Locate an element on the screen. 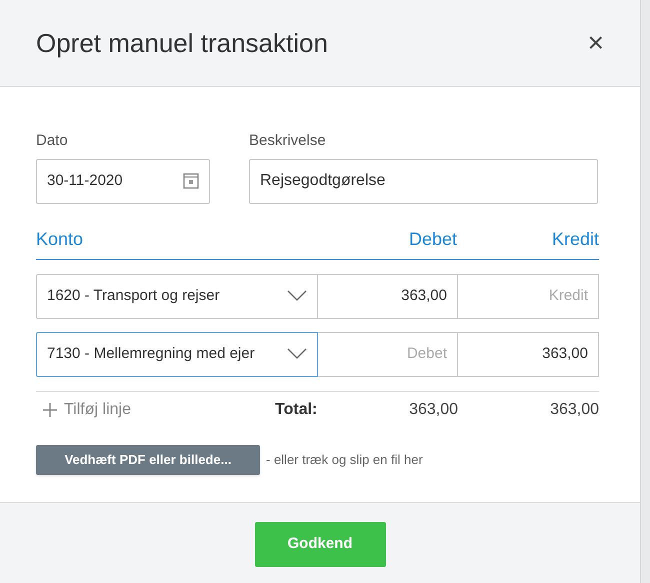  description-field: Rejsegodtgørelse is located at coordinates (423, 181).